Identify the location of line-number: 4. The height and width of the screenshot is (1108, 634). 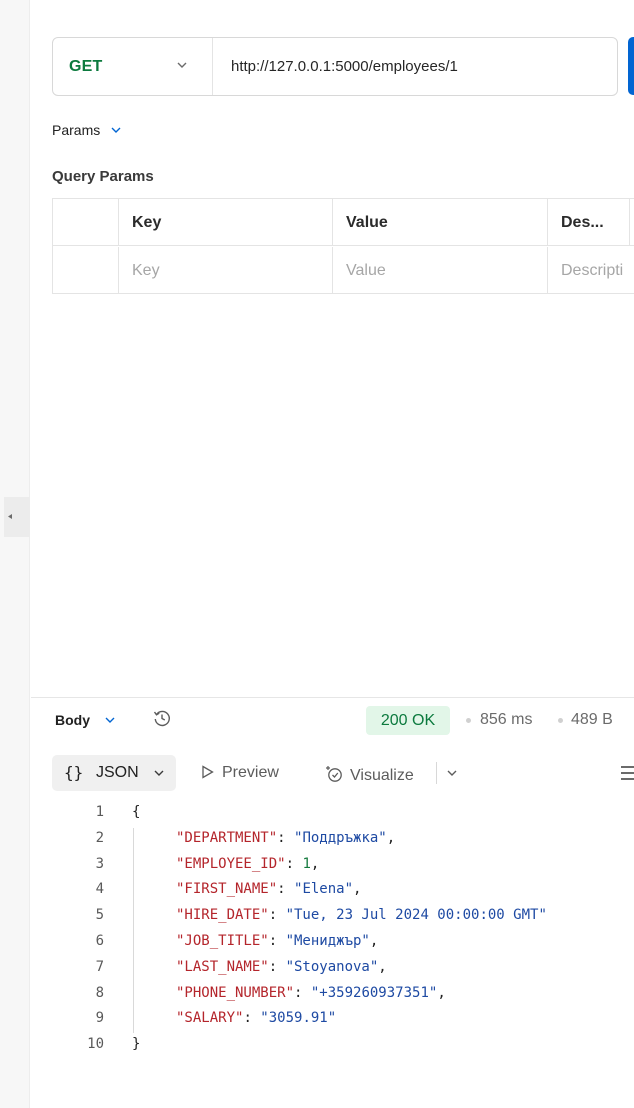
(99, 889).